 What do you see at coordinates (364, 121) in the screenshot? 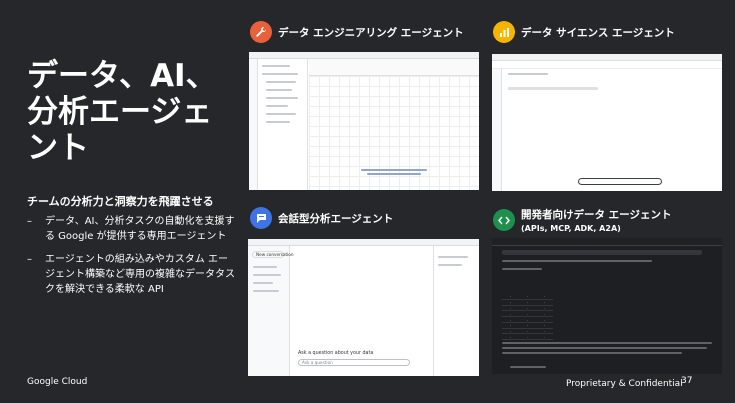
I see `data-engineering-screenshot` at bounding box center [364, 121].